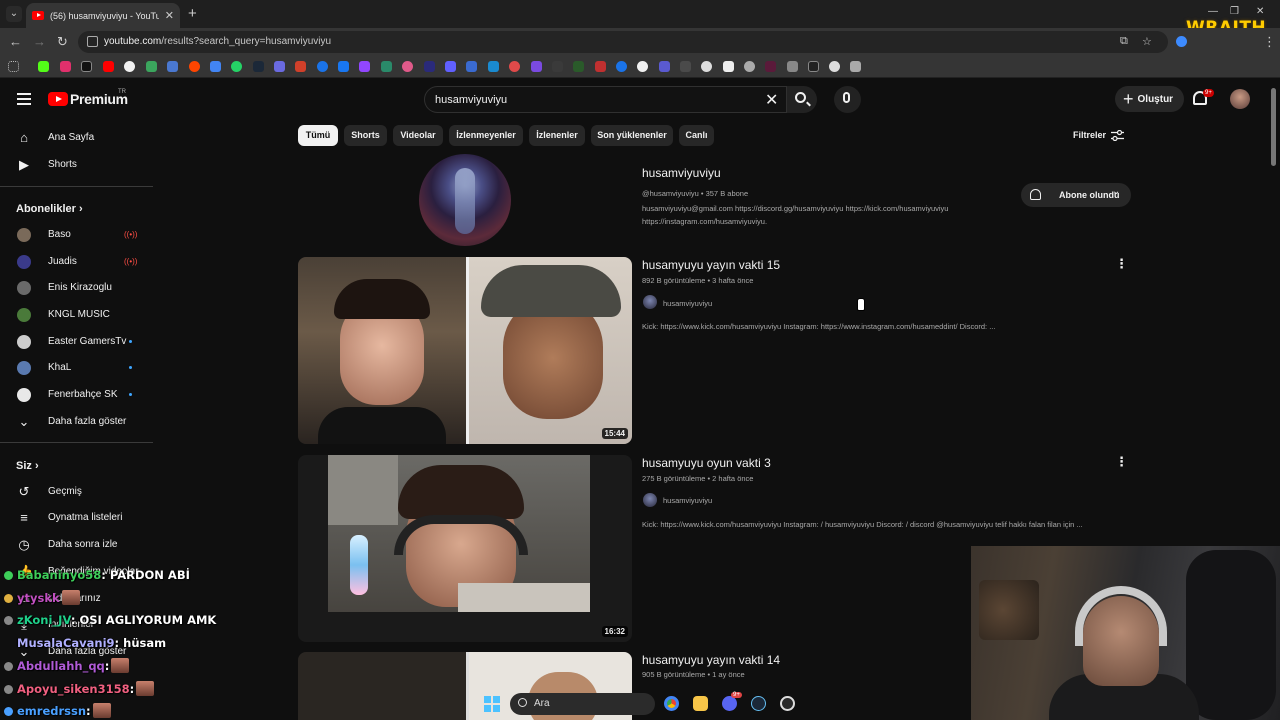  I want to click on subscriptions-header: Abonelikler ›, so click(49, 209).